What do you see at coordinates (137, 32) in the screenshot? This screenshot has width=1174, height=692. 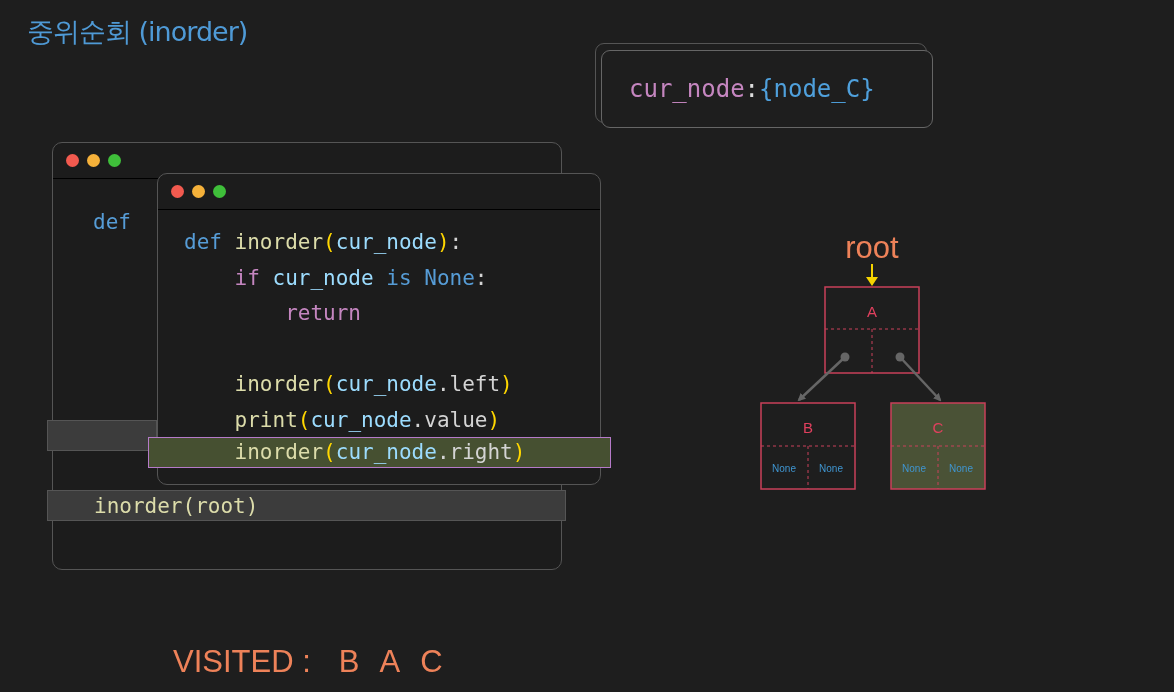 I see `slide-title: 중위순회 (inorder)` at bounding box center [137, 32].